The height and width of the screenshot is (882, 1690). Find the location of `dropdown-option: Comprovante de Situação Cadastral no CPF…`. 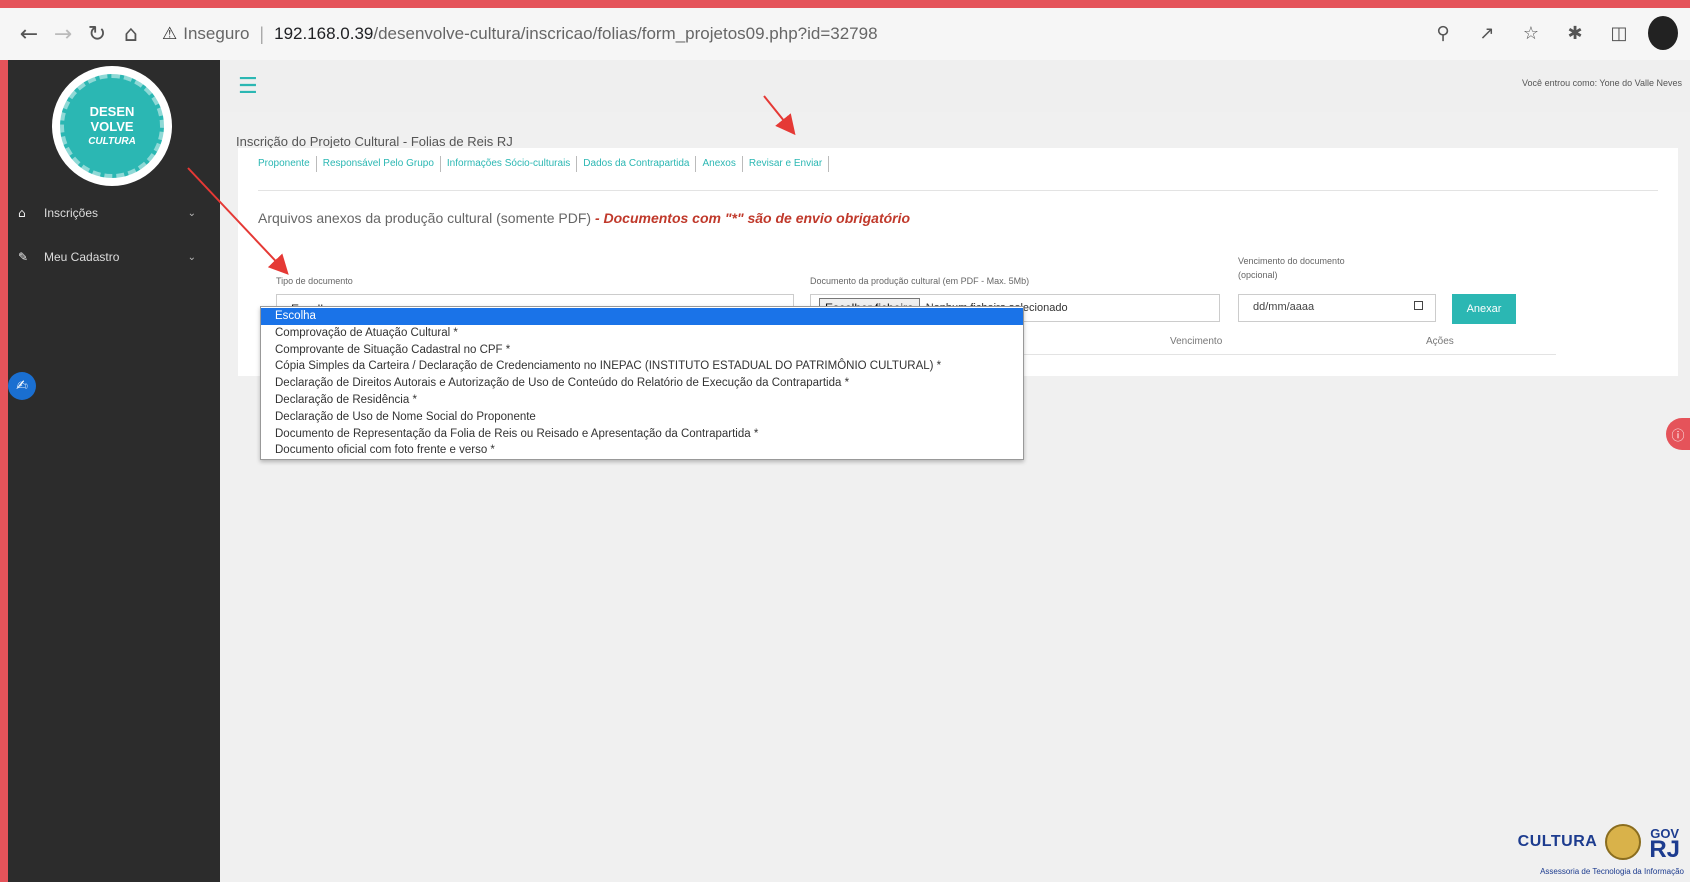

dropdown-option: Comprovante de Situação Cadastral no CPF… is located at coordinates (642, 350).